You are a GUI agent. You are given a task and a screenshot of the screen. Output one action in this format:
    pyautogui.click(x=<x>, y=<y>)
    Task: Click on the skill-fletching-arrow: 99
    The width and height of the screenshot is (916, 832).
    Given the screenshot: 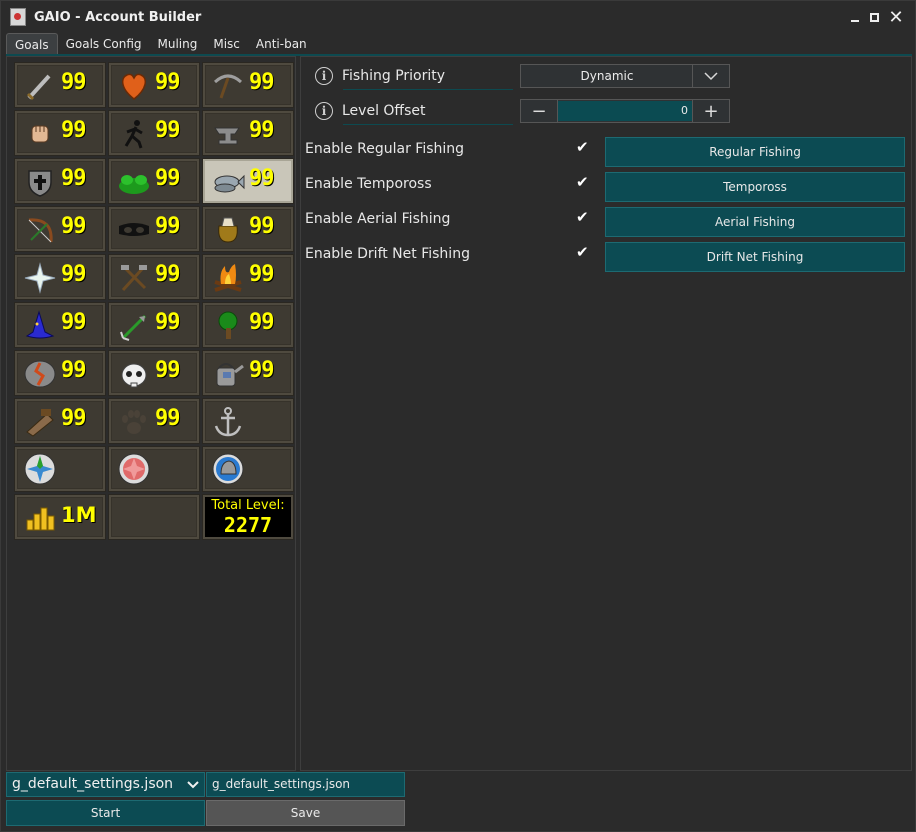 What is the action you would take?
    pyautogui.click(x=154, y=325)
    